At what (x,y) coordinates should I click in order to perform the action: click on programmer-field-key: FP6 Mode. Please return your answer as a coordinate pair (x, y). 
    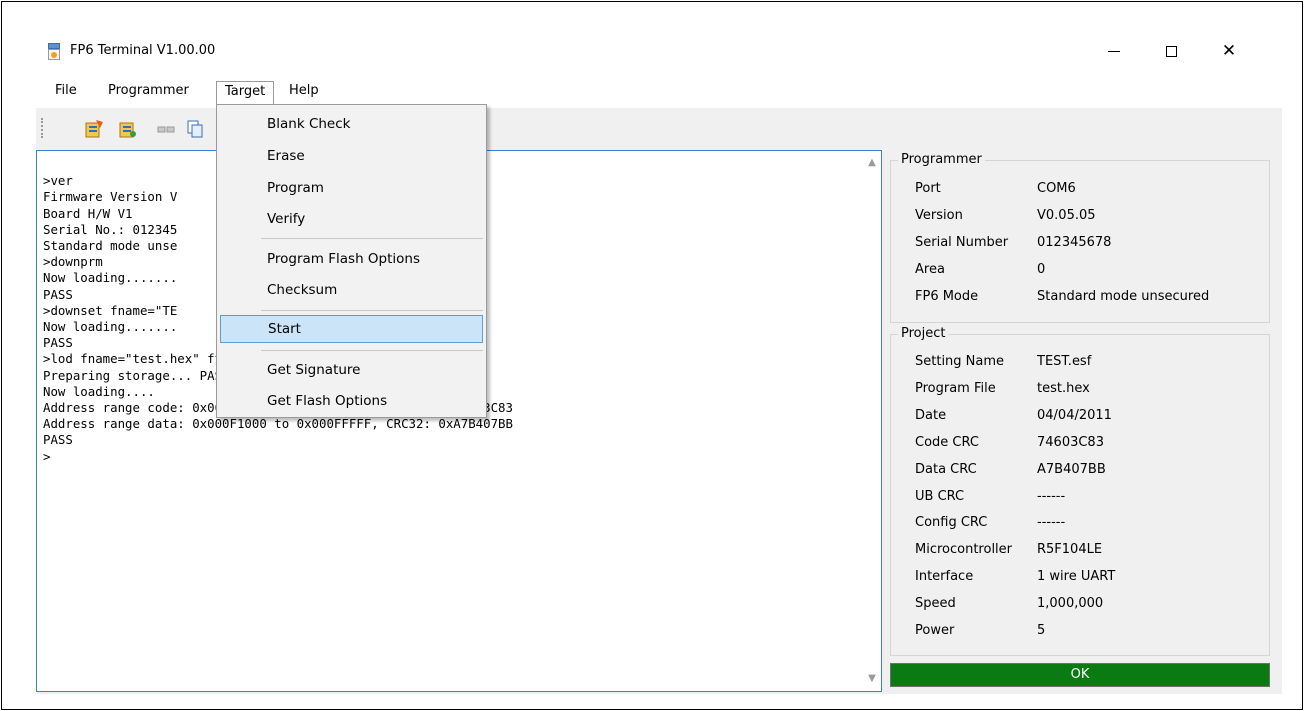
    Looking at the image, I should click on (947, 296).